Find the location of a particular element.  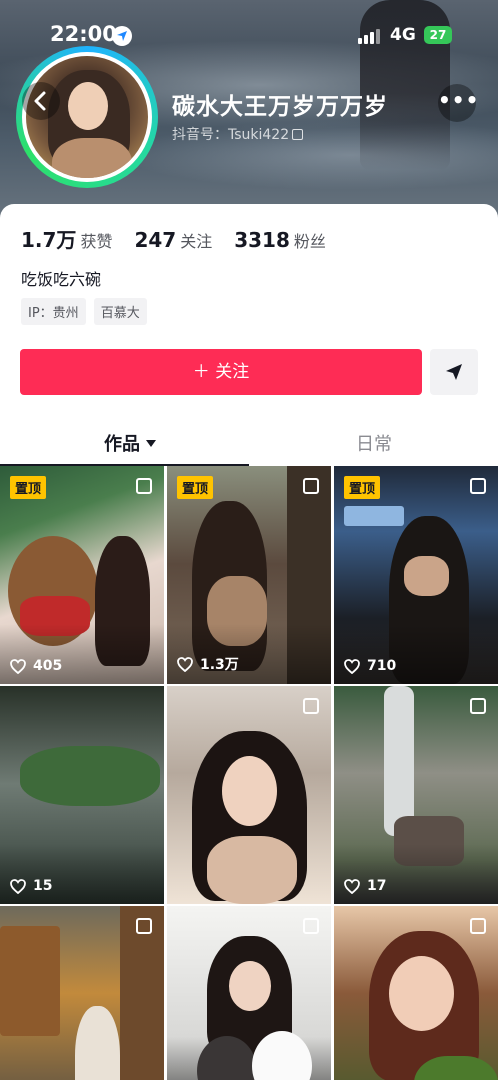

location-arrow-icon is located at coordinates (122, 36).